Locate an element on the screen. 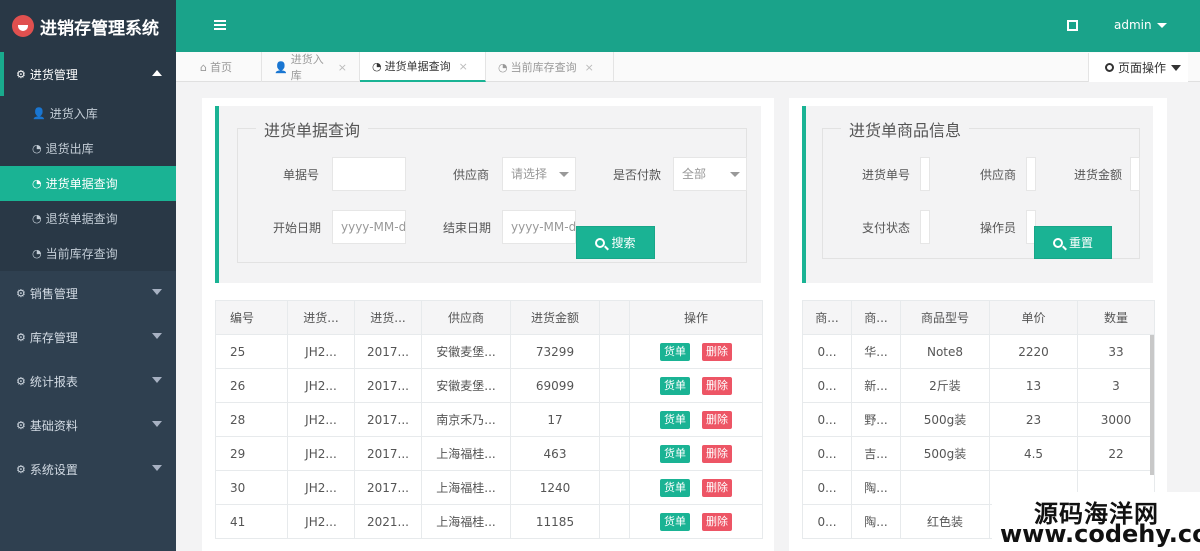 This screenshot has height=551, width=1200. table-row: 25 JH2... 2017... 安徽麦堡... 73299 货单 删除 is located at coordinates (489, 351).